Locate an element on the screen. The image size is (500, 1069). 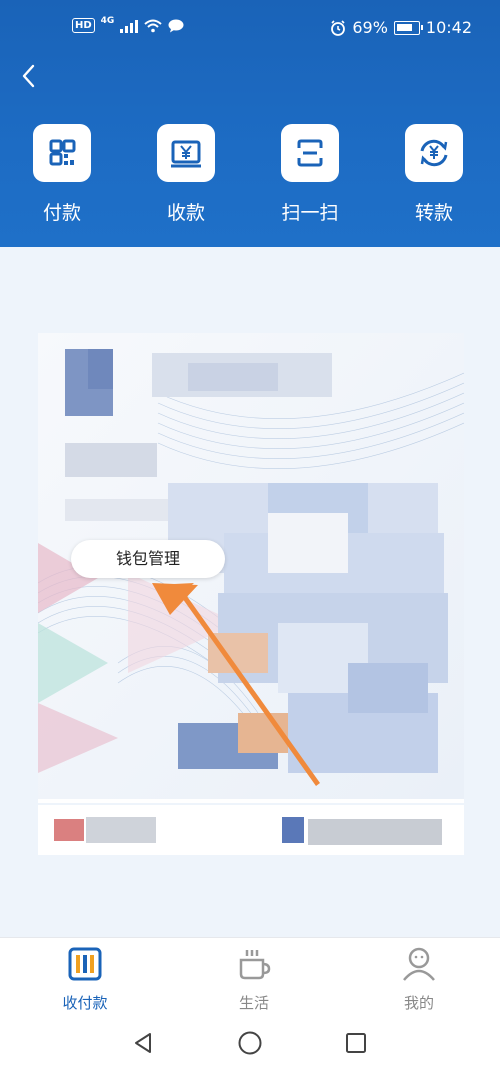
nav-life: 生活 is located at coordinates (254, 979).